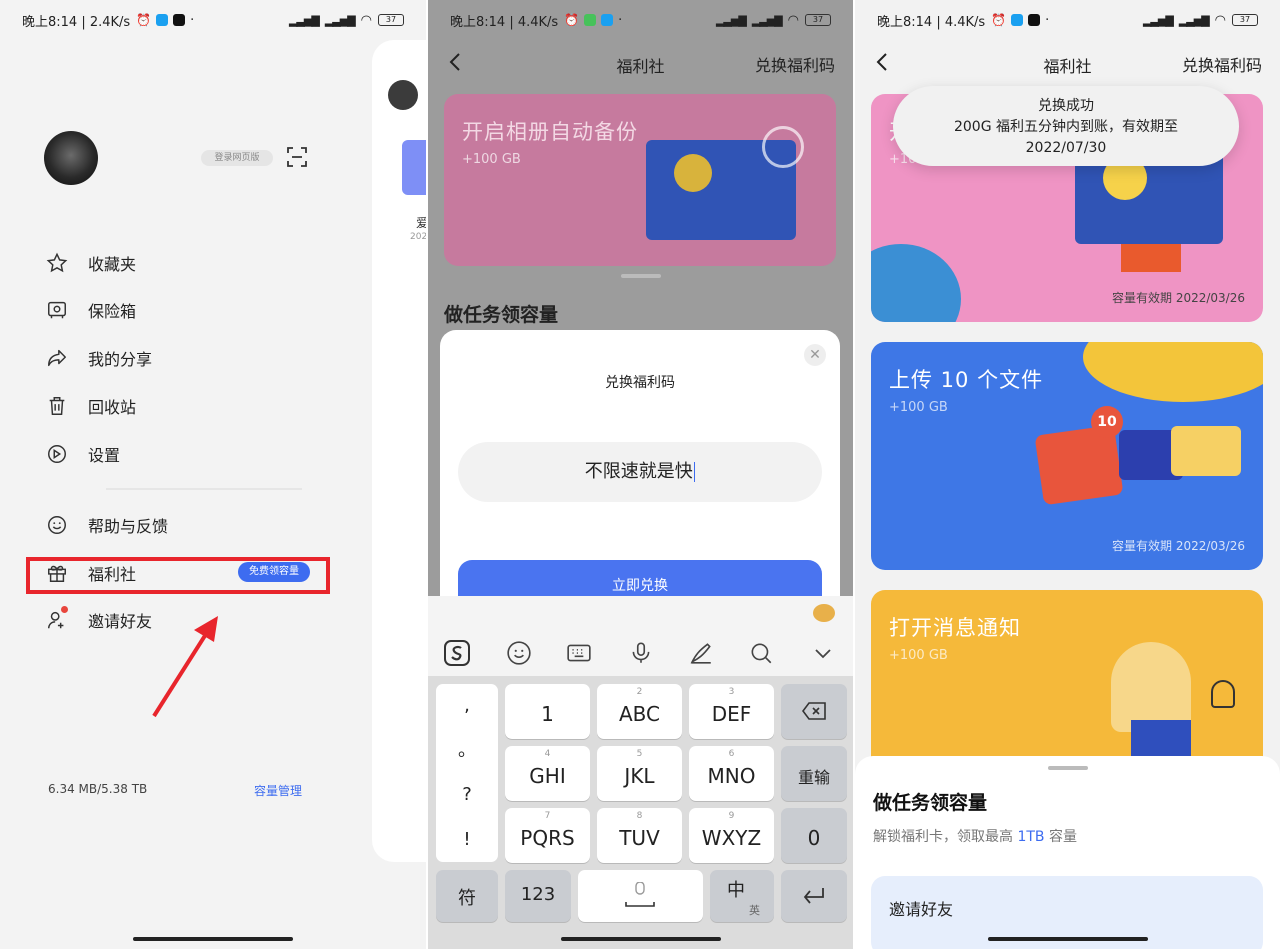 The height and width of the screenshot is (949, 1280). I want to click on key-0: 0, so click(814, 835).